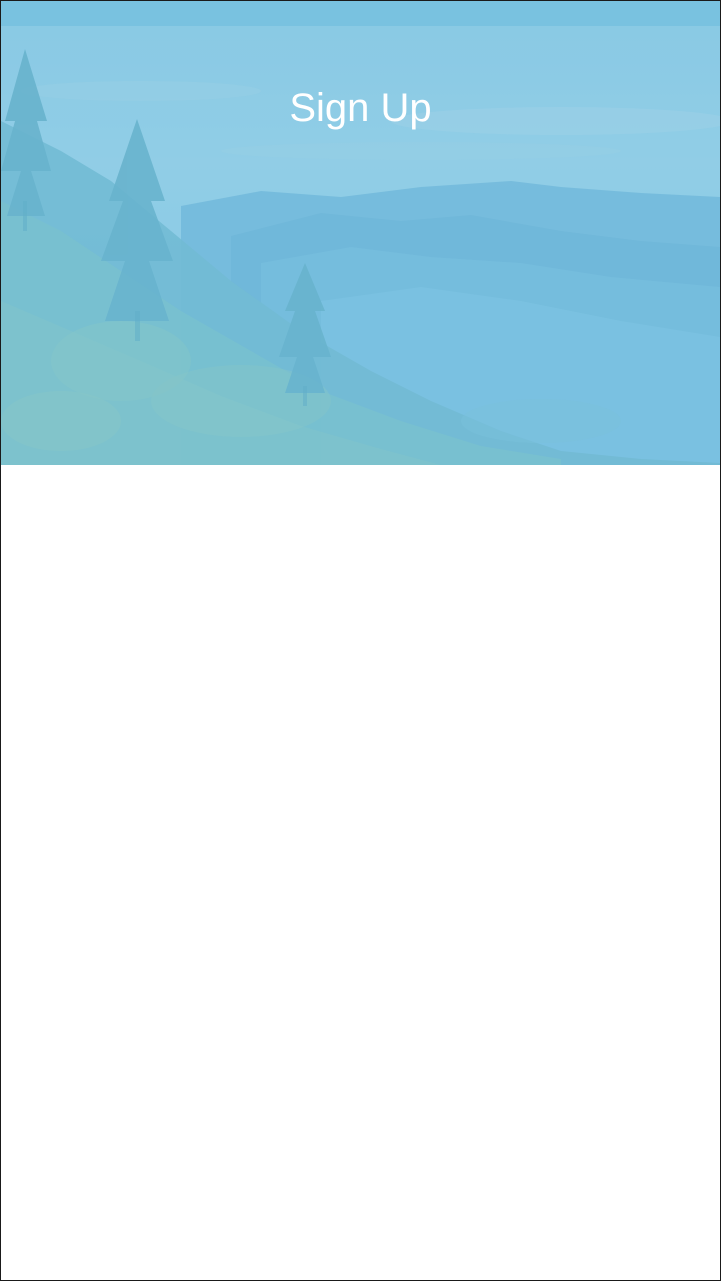 Image resolution: width=721 pixels, height=1281 pixels. What do you see at coordinates (360, 13) in the screenshot?
I see `status-bar` at bounding box center [360, 13].